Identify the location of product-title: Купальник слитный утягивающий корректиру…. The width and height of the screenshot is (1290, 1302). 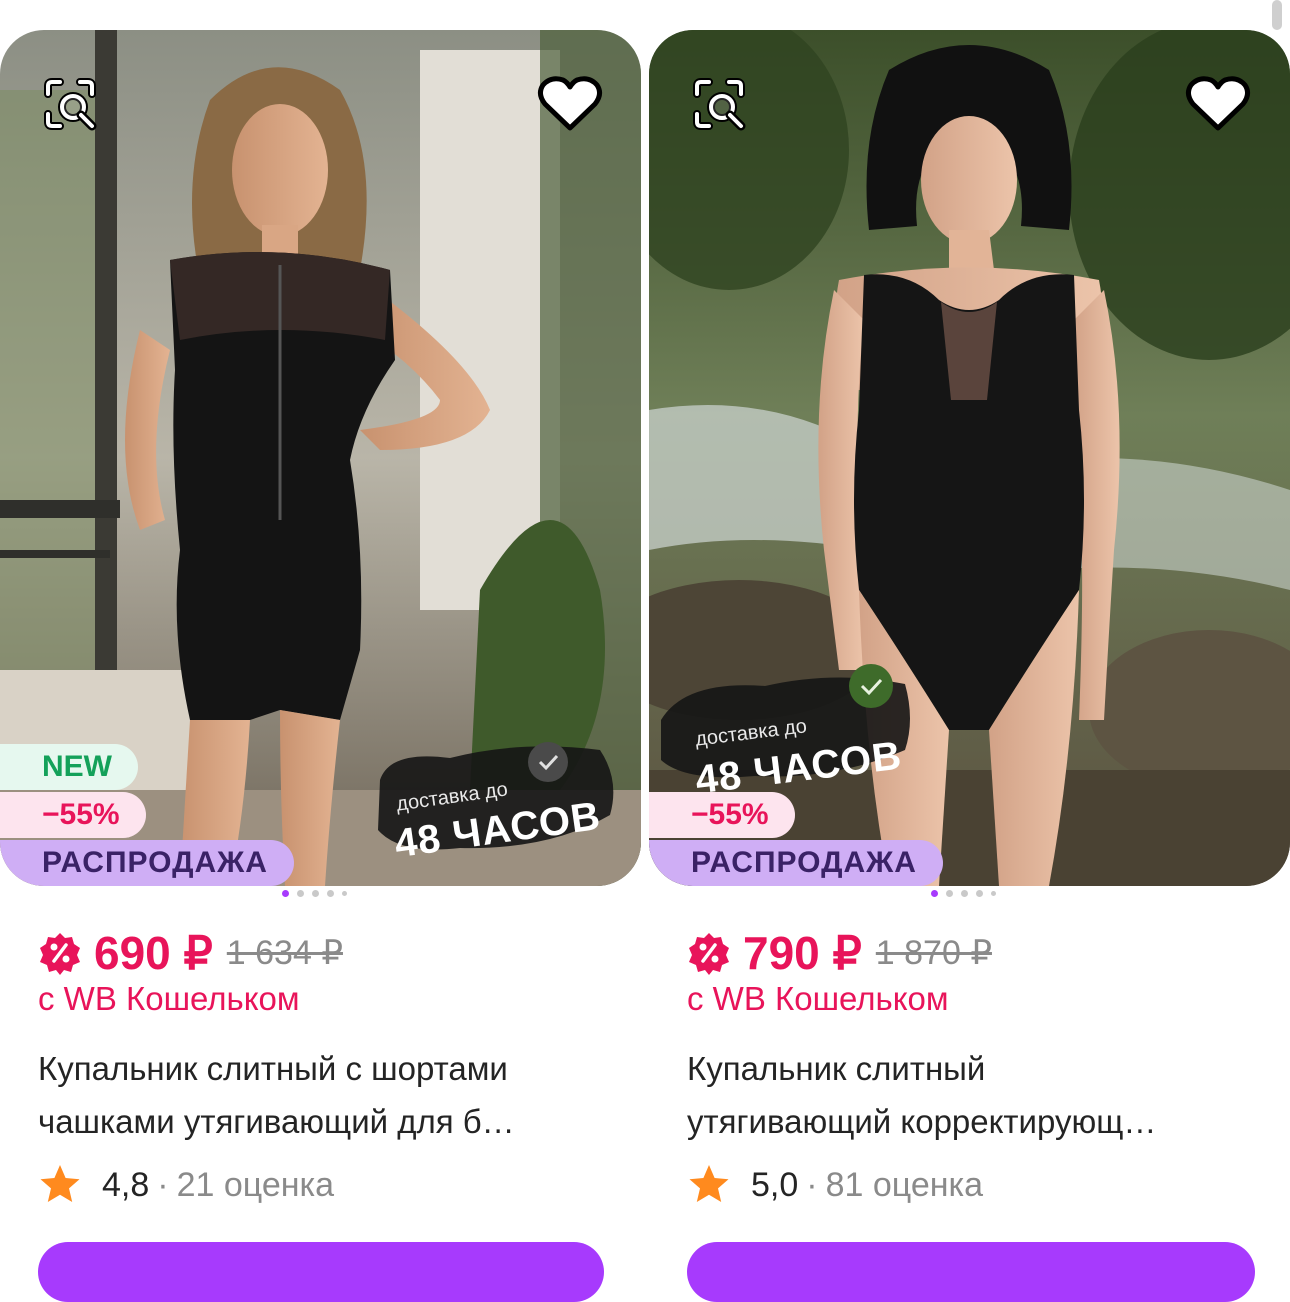
(967, 1095).